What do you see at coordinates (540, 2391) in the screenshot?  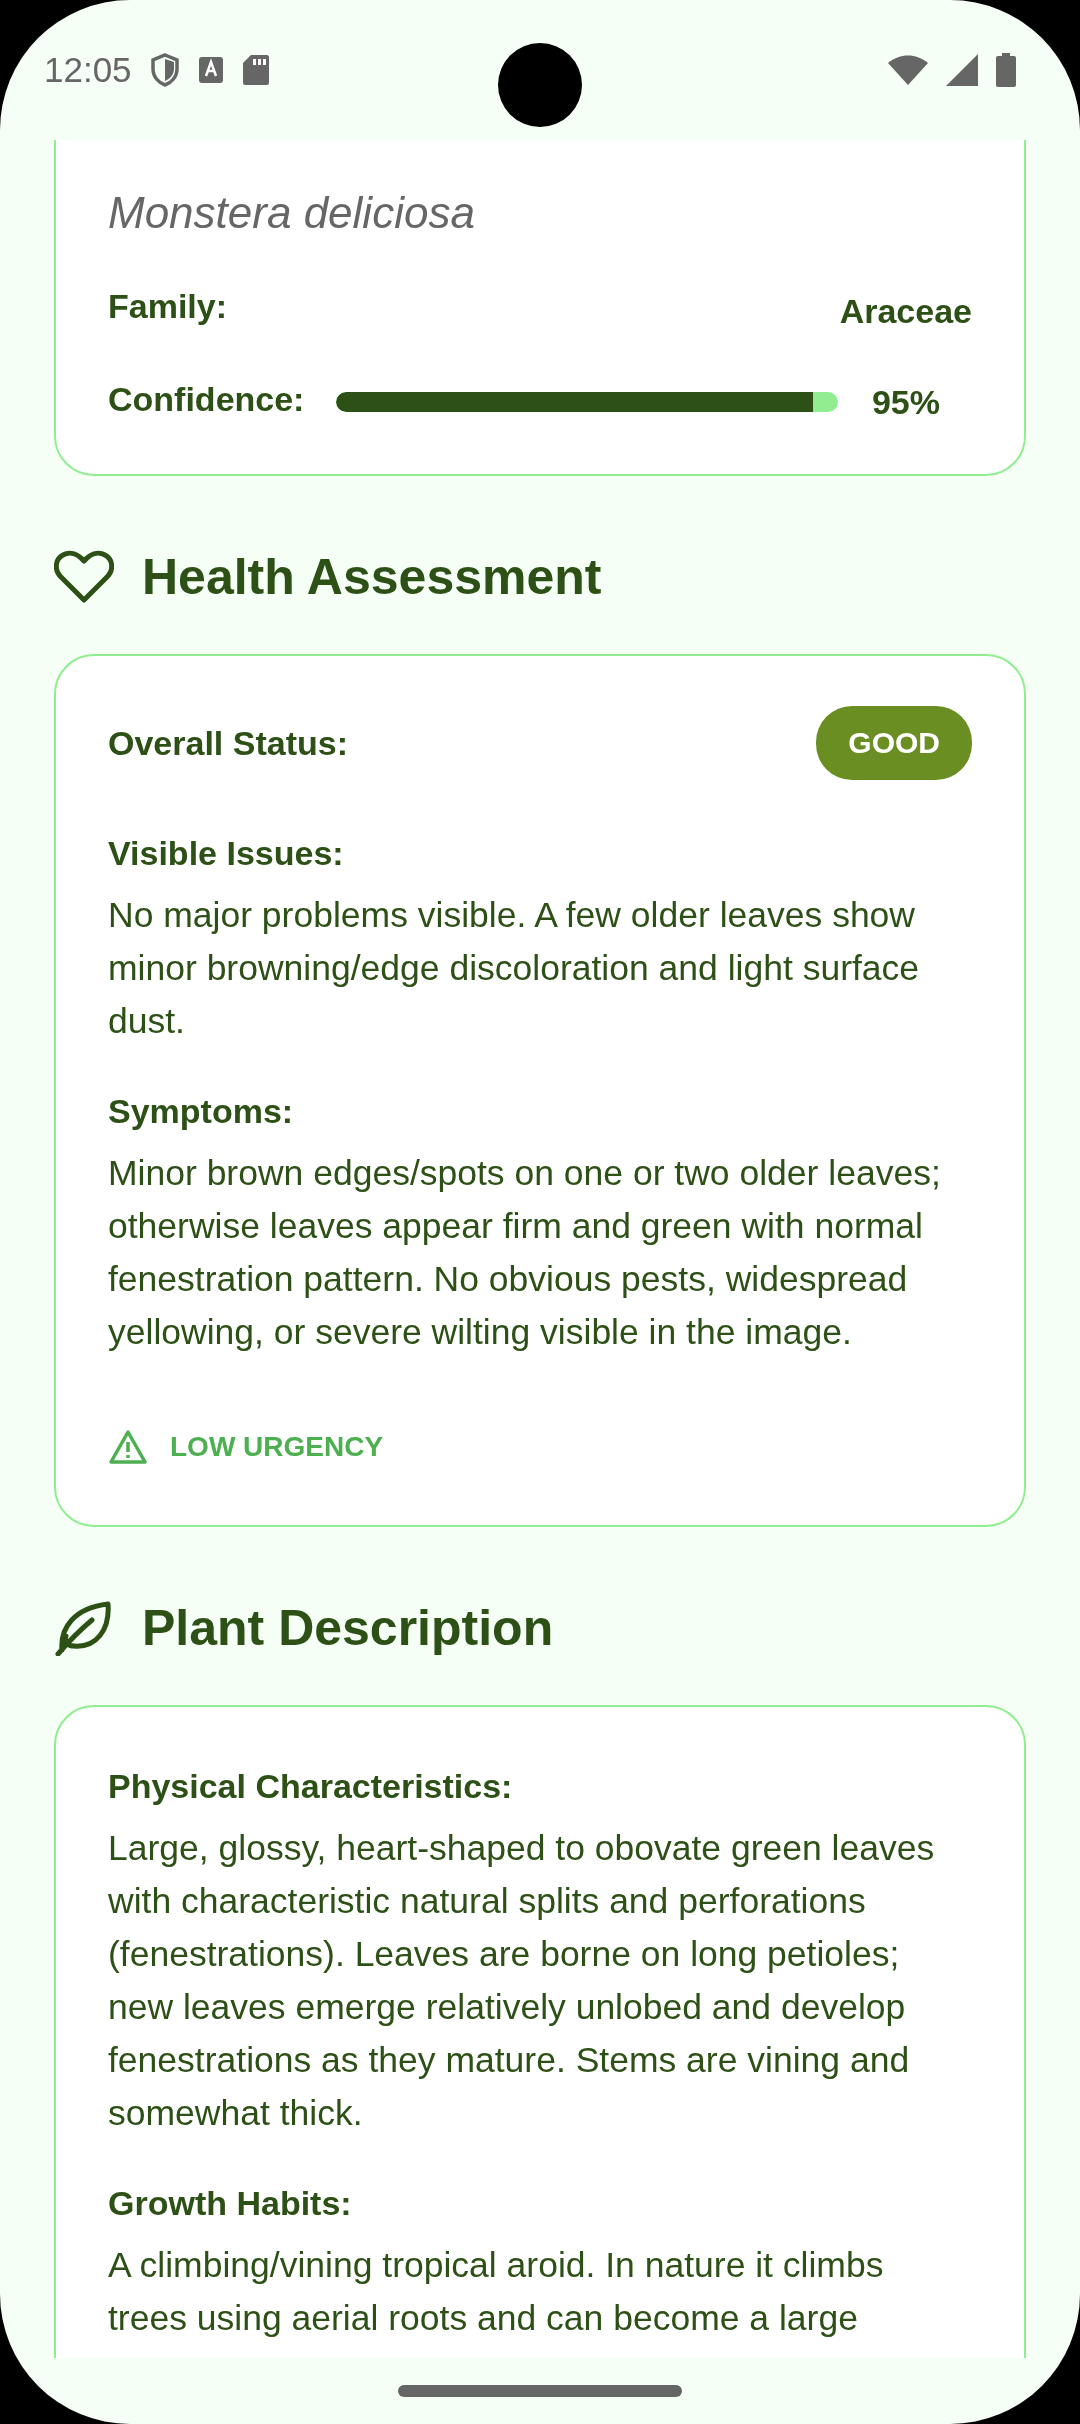 I see `home-indicator` at bounding box center [540, 2391].